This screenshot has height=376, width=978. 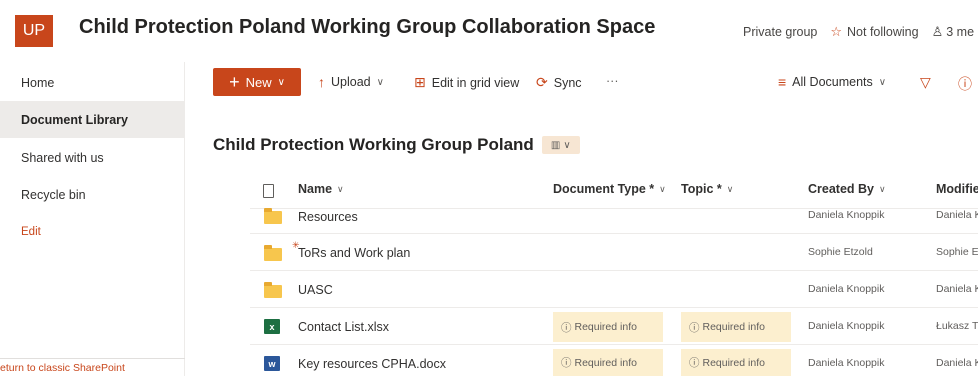 I want to click on nav-edit-link: Edit, so click(x=92, y=231).